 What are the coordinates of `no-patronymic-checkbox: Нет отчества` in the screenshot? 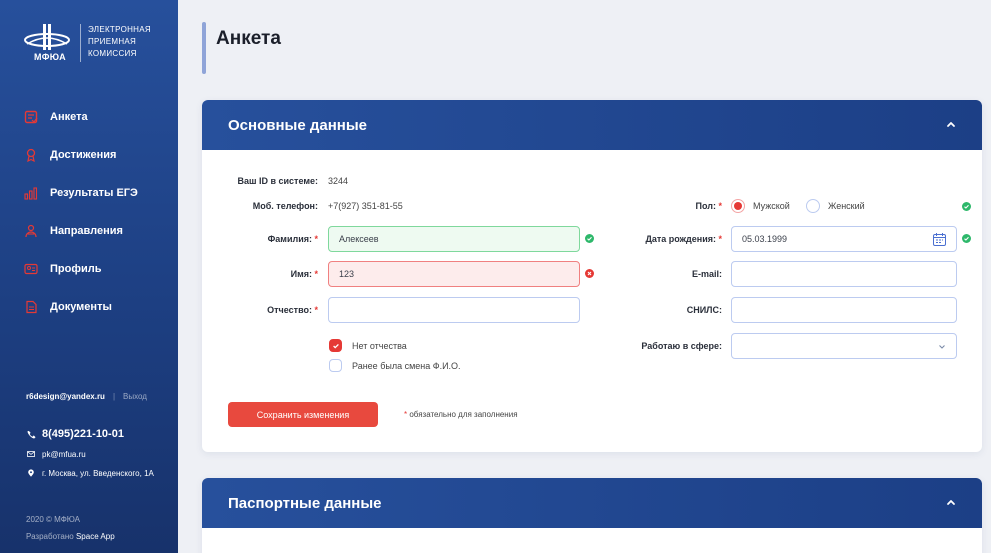 It's located at (368, 345).